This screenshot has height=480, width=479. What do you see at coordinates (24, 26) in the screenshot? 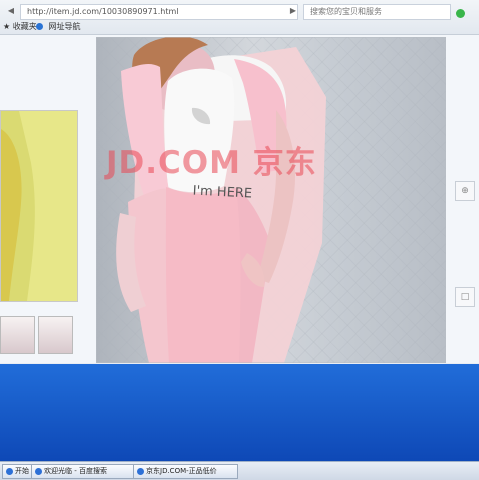
I see `bookmark-label: 收藏夹` at bounding box center [24, 26].